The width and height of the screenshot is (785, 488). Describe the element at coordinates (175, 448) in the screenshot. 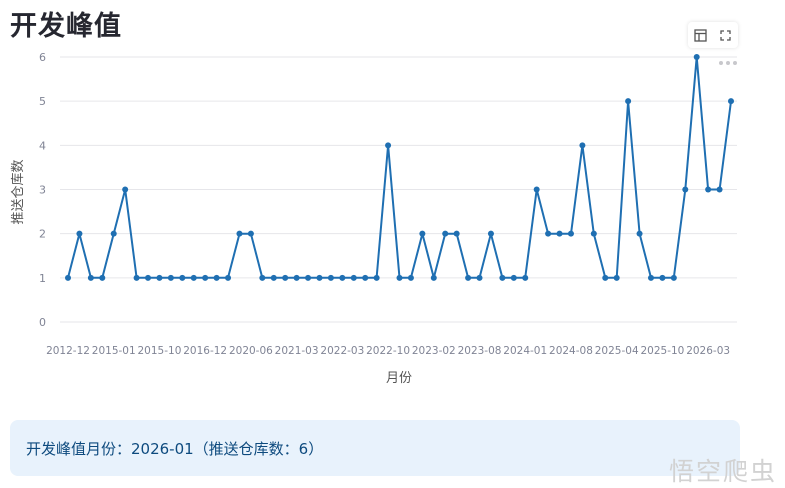

I see `peak-info-text: 开发峰值月份：2026-01（推送仓库数：6）` at that location.